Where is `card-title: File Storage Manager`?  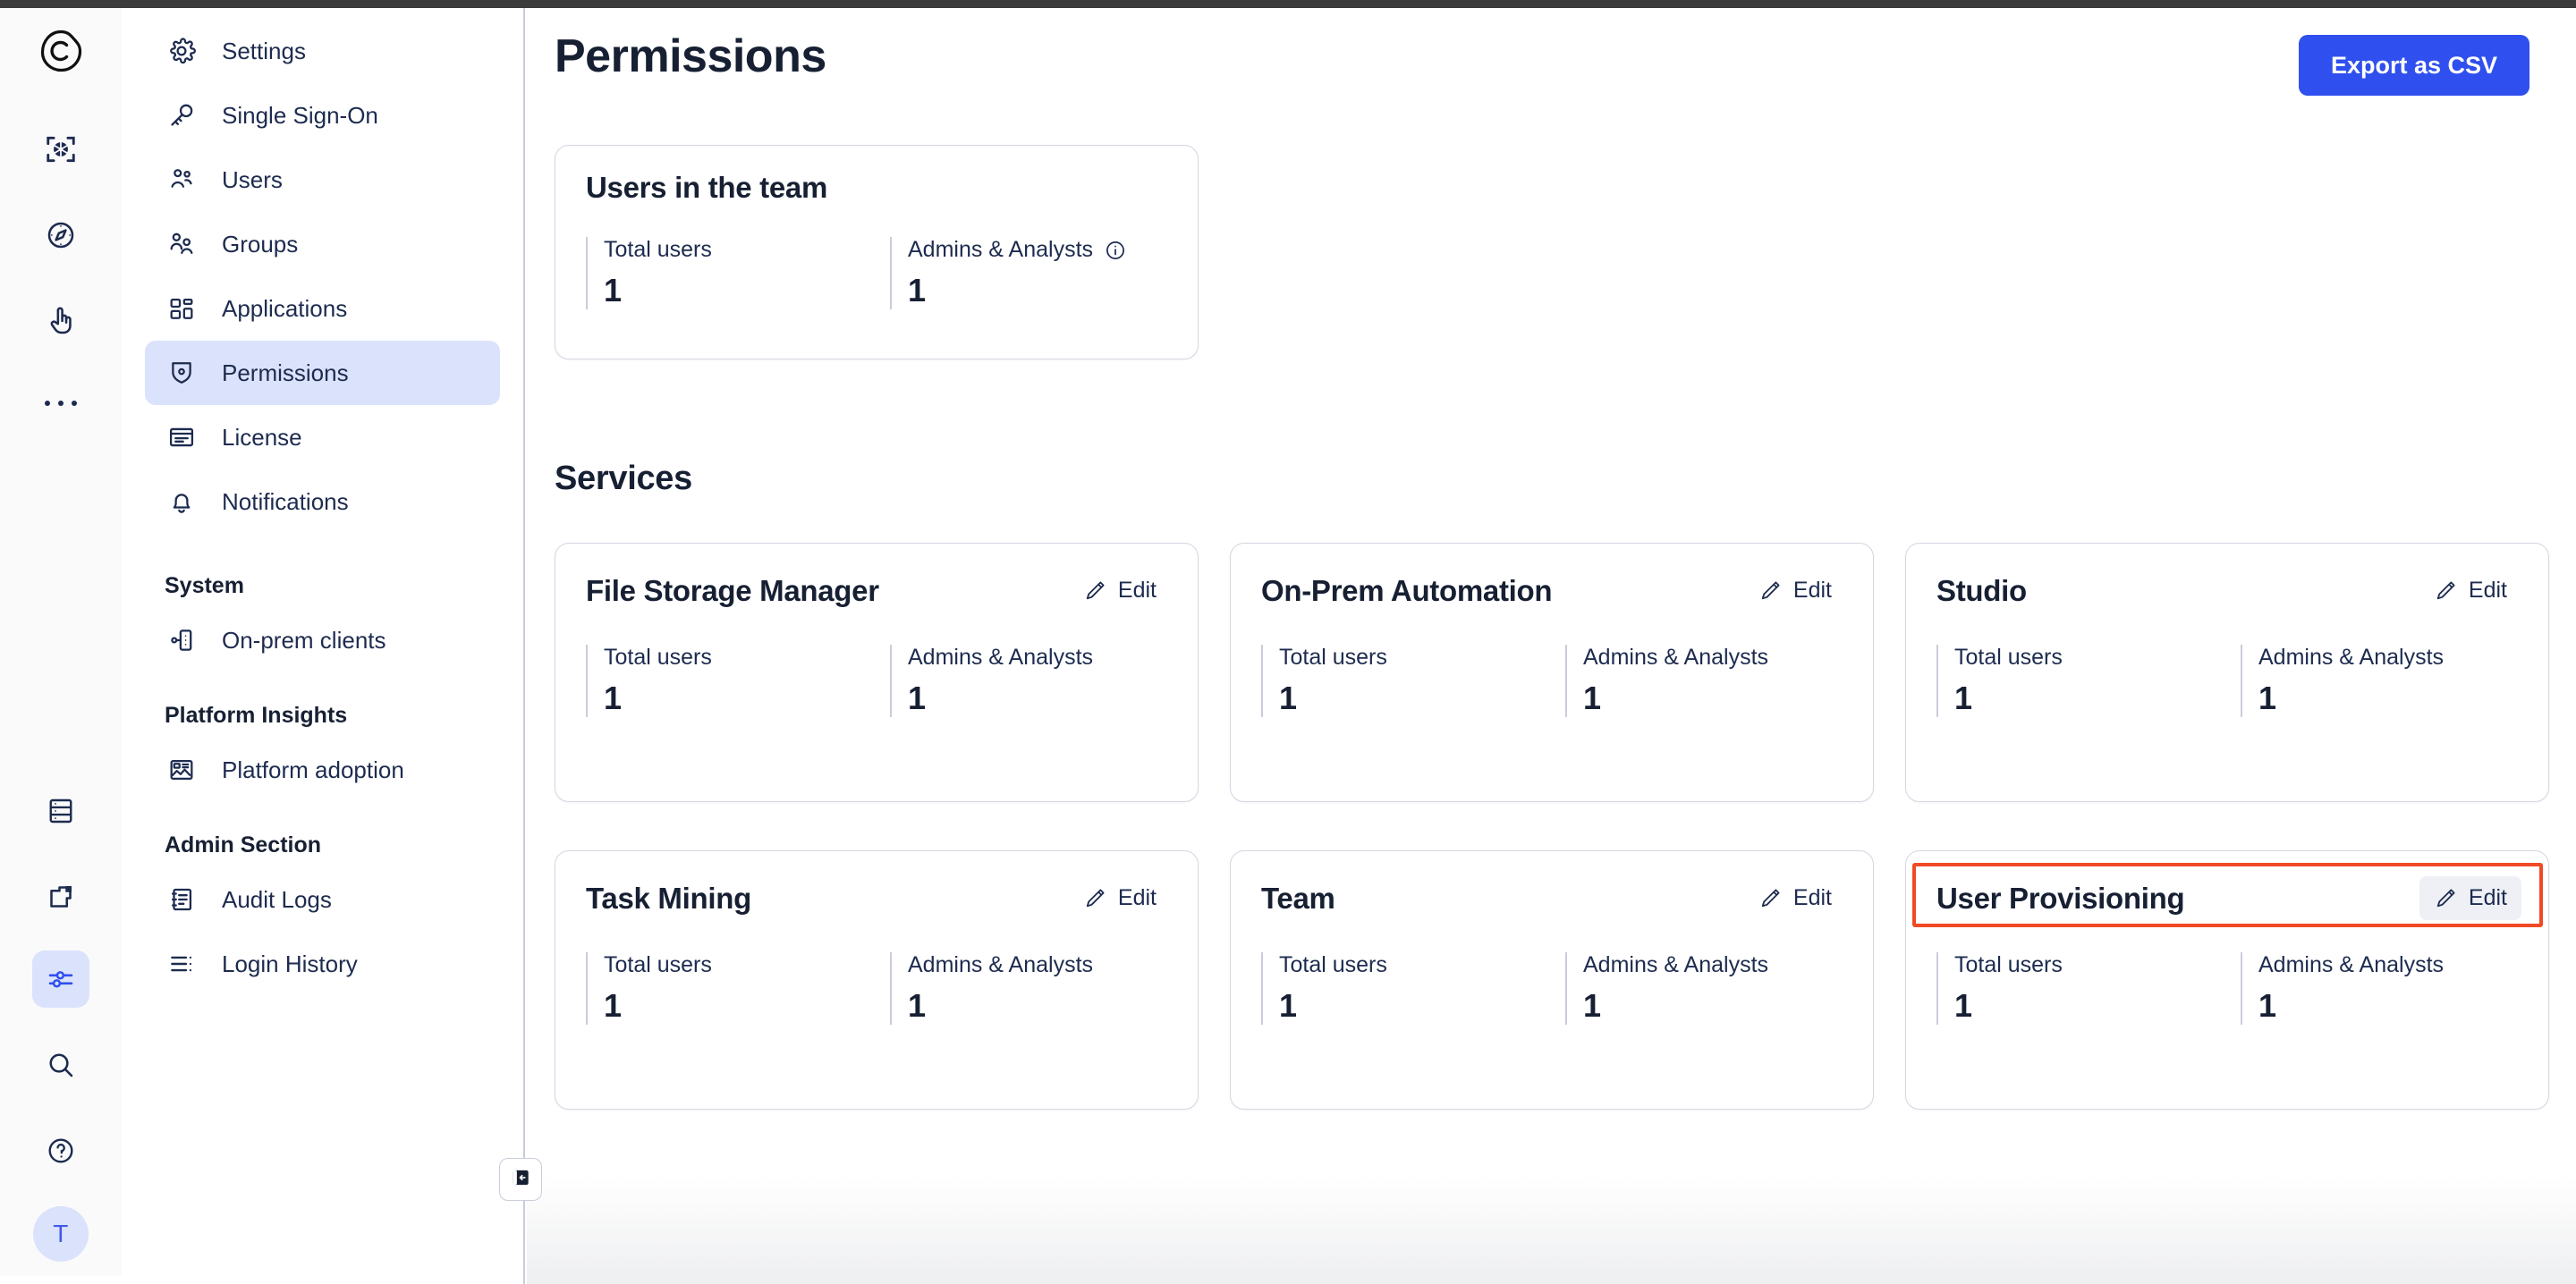 card-title: File Storage Manager is located at coordinates (732, 590).